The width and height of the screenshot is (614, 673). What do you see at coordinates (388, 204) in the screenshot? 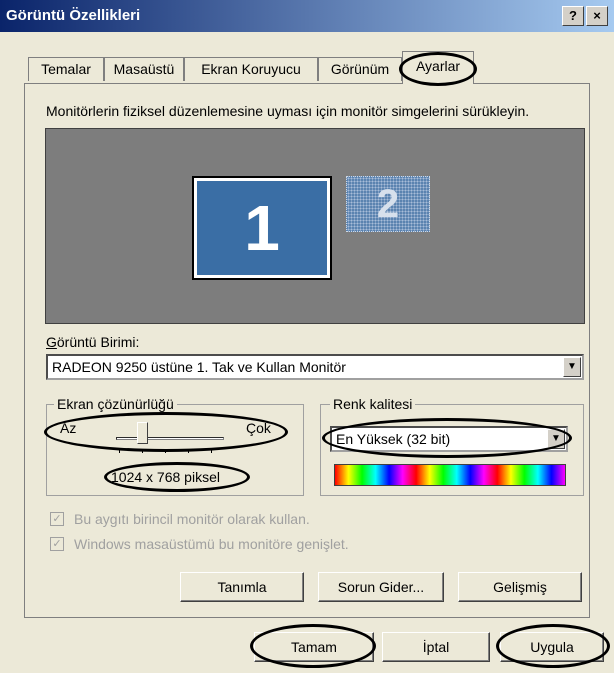
I see `monitor-2-icon: 2` at bounding box center [388, 204].